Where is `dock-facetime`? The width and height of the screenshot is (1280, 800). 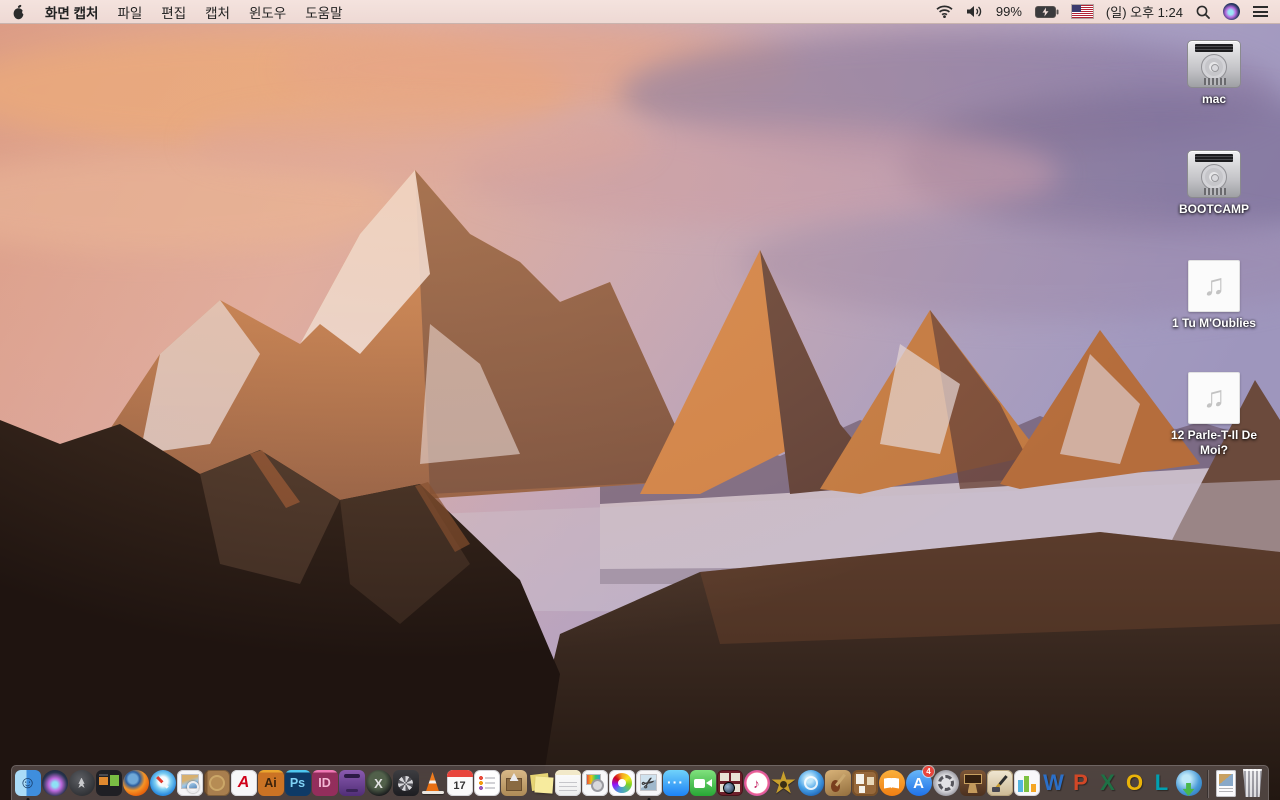
dock-facetime is located at coordinates (702, 783).